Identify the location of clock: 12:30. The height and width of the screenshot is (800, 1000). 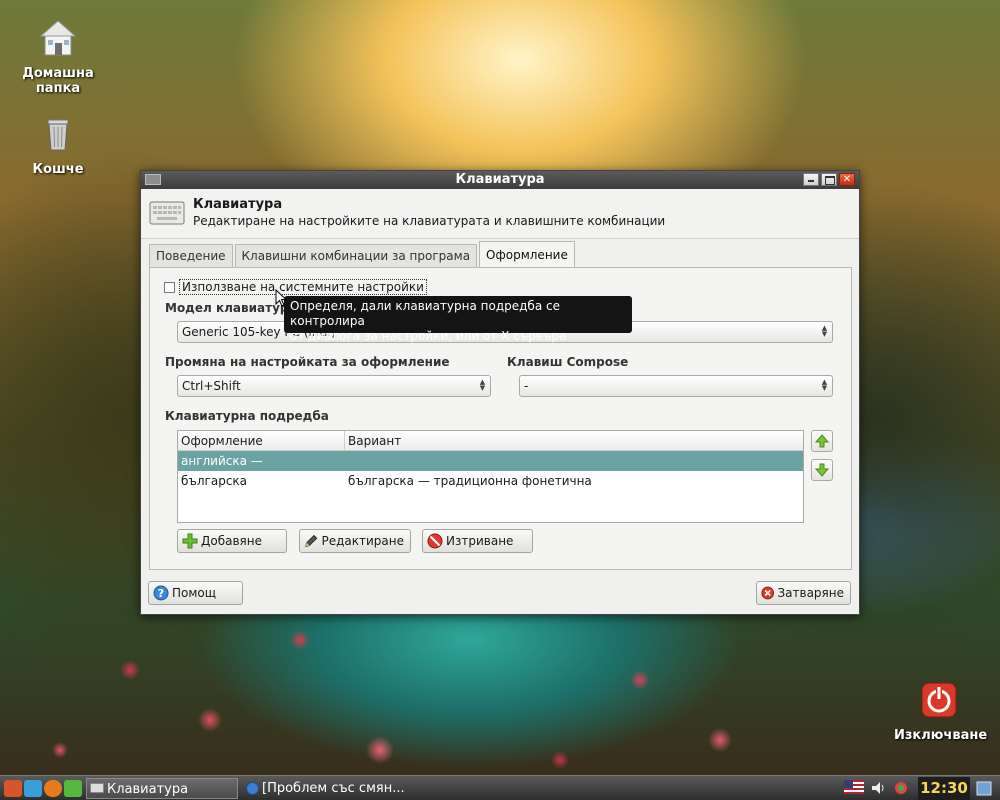
(944, 788).